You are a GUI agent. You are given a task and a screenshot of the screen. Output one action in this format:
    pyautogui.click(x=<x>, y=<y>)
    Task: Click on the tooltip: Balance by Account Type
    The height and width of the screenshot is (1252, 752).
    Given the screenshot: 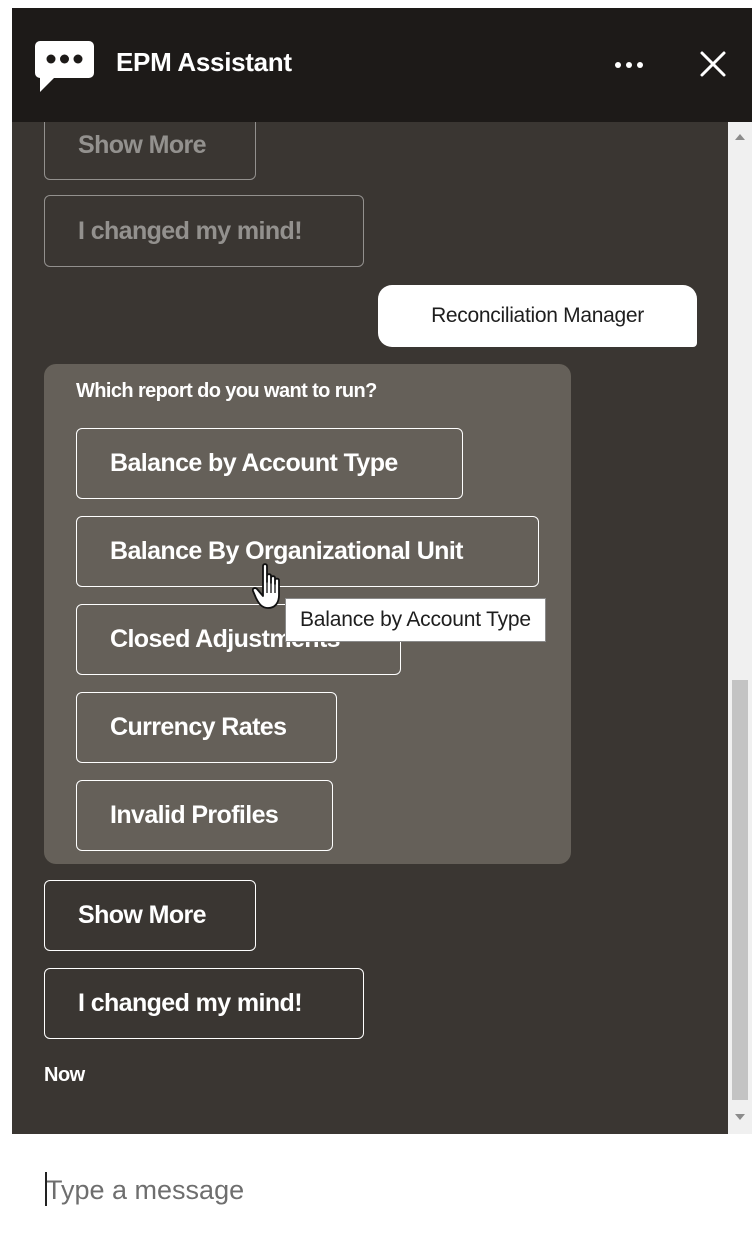 What is the action you would take?
    pyautogui.click(x=415, y=620)
    